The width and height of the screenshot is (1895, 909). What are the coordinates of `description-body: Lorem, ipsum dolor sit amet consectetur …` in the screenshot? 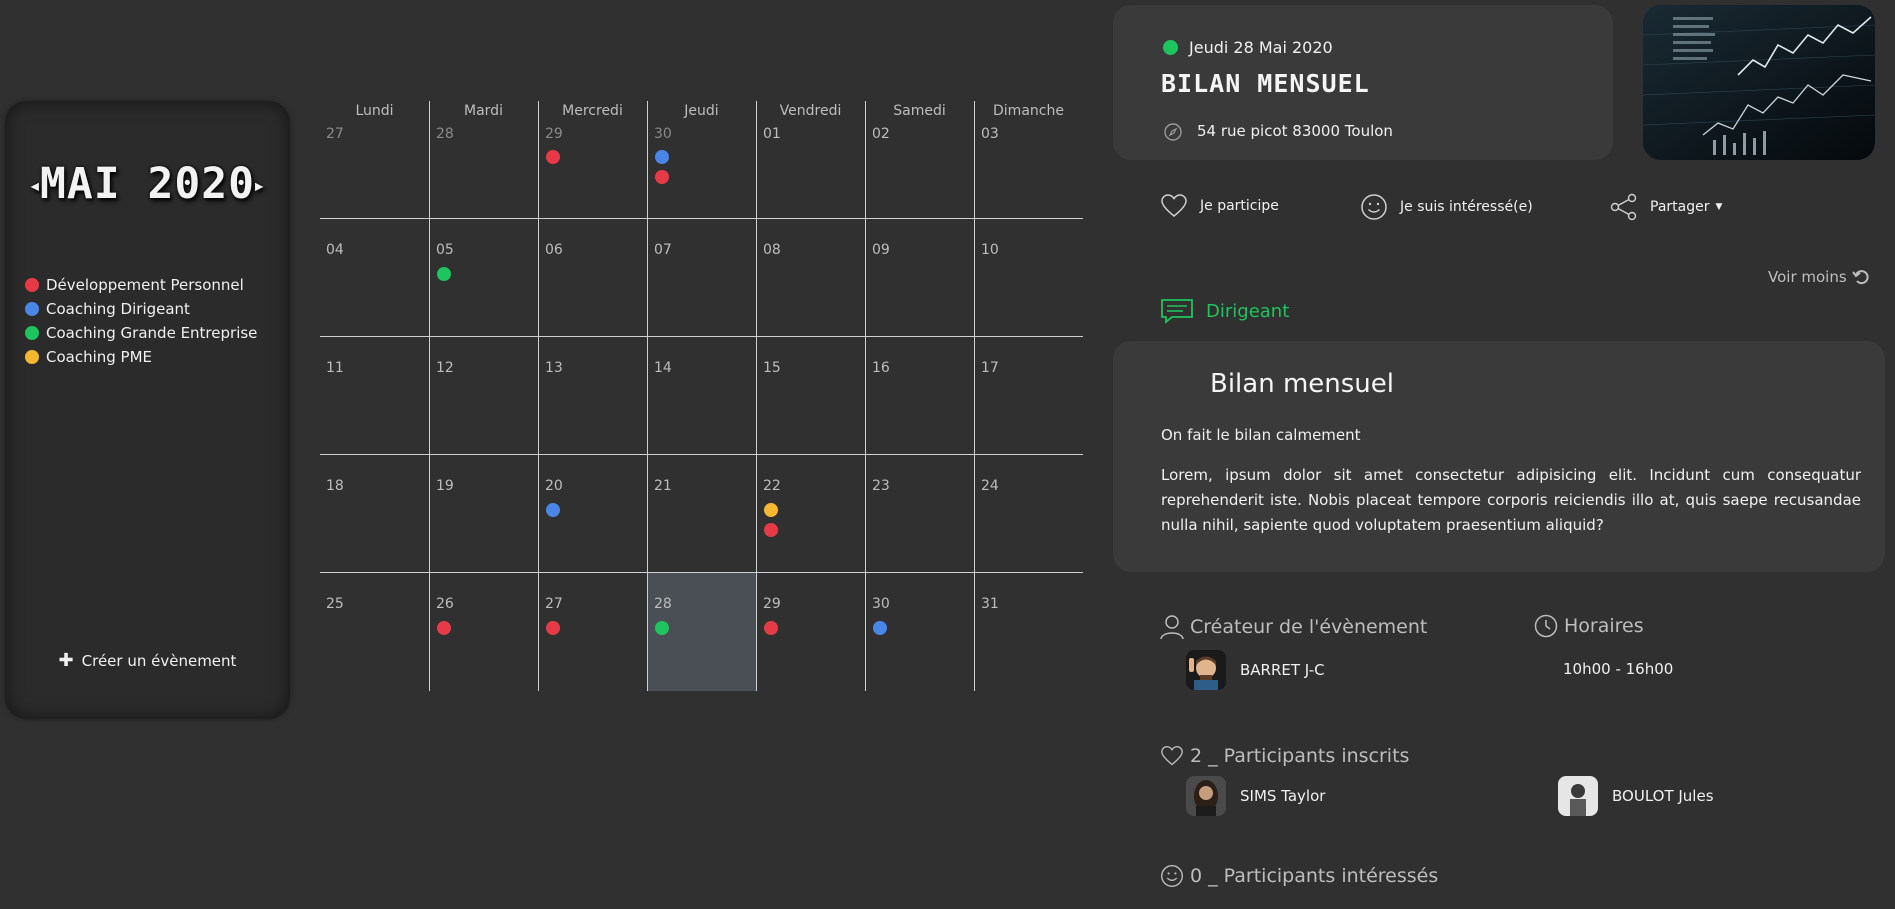 It's located at (1511, 500).